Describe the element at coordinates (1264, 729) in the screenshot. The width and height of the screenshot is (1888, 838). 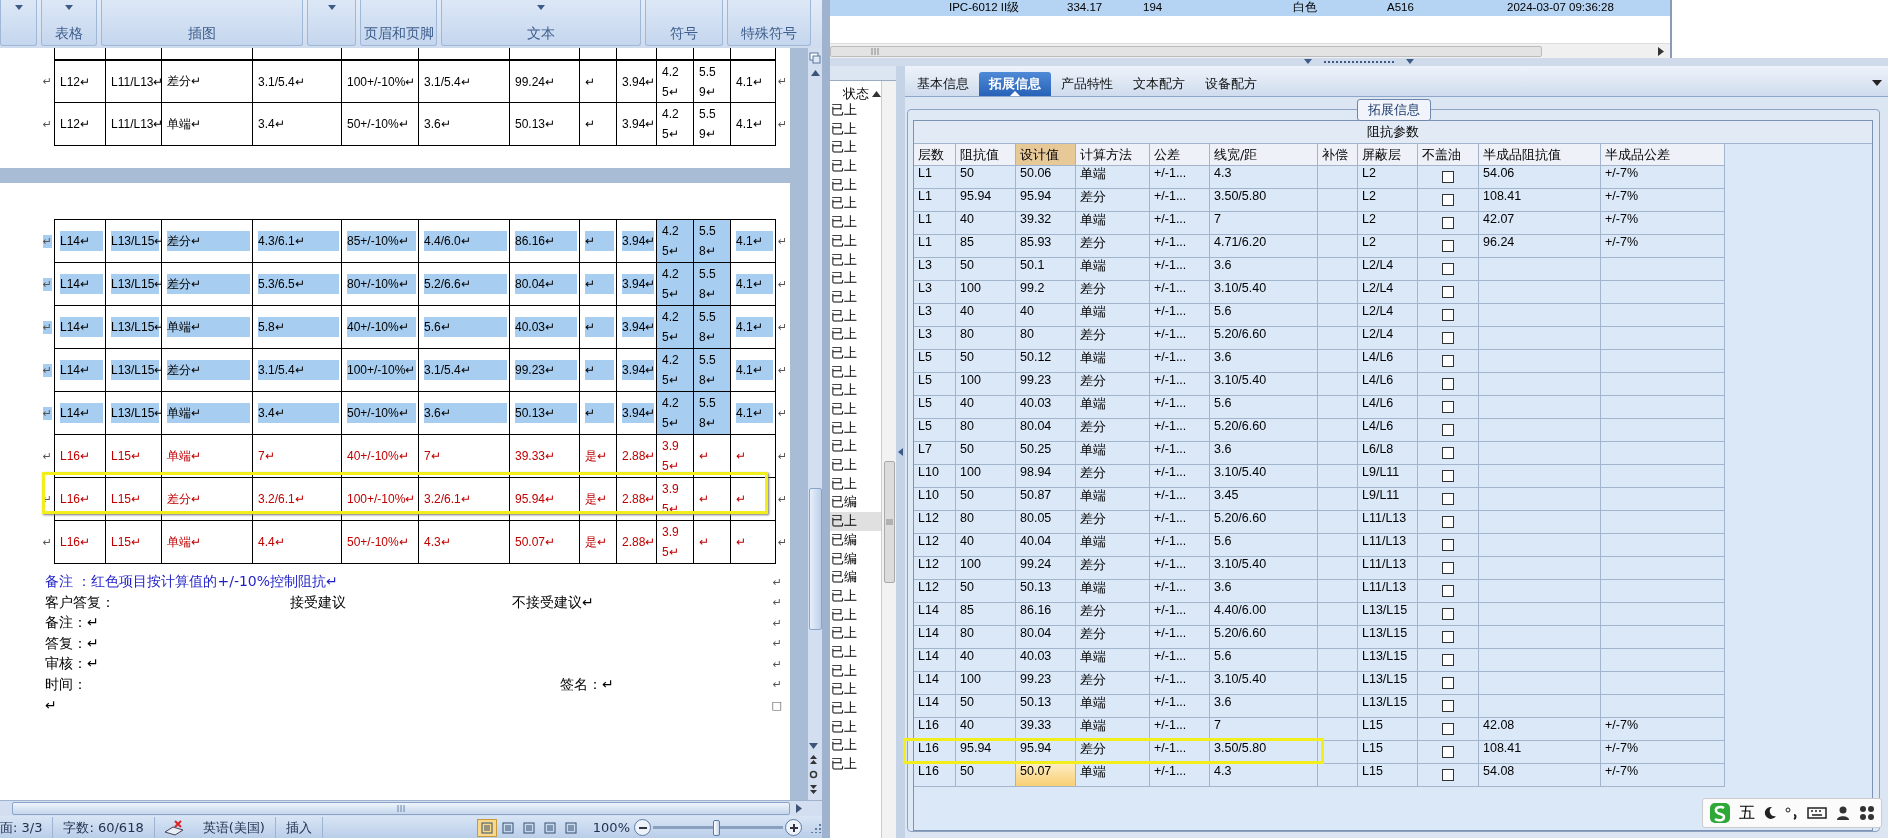
I see `grid-cell: 7` at that location.